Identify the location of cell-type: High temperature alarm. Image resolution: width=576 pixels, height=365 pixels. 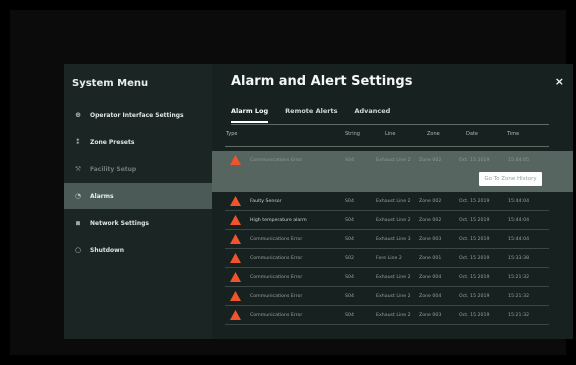
(278, 220).